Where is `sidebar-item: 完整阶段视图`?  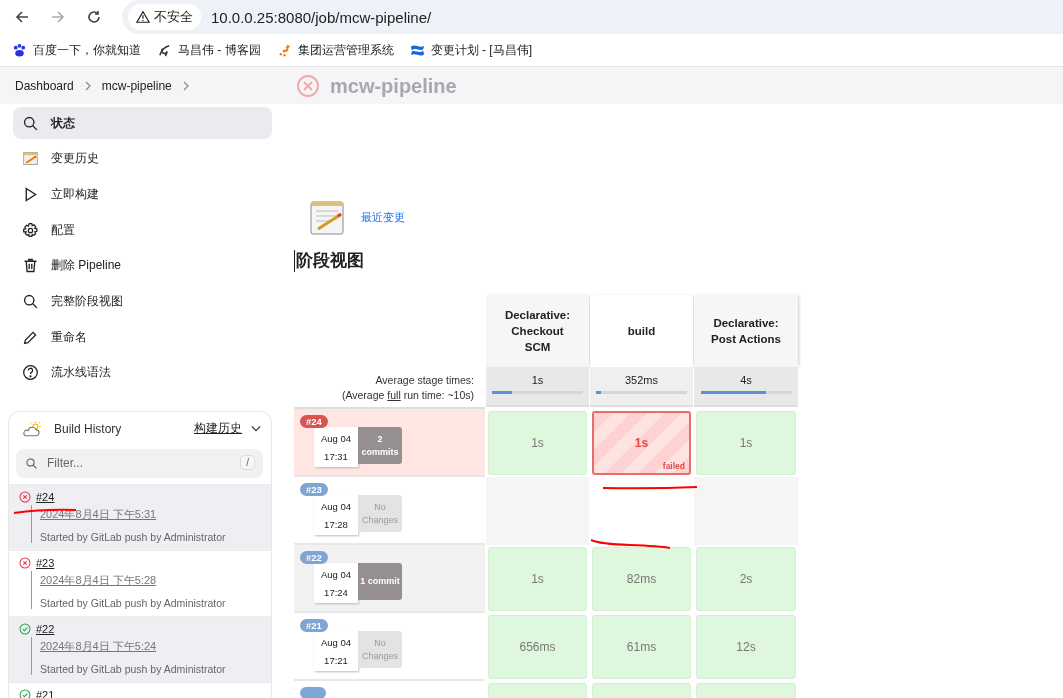 sidebar-item: 完整阶段视图 is located at coordinates (142, 301).